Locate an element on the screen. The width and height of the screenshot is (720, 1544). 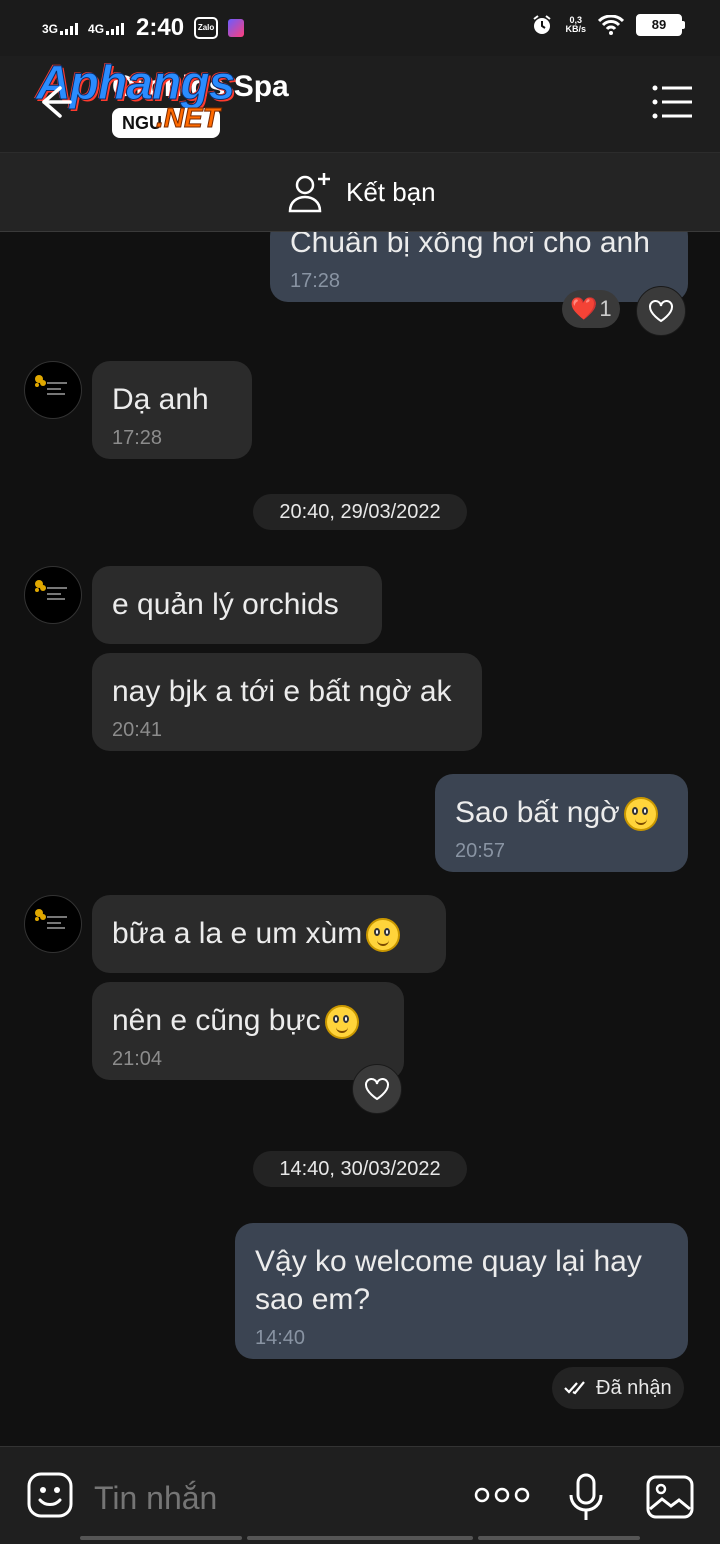
message-time: 21:04 is located at coordinates (137, 1059).